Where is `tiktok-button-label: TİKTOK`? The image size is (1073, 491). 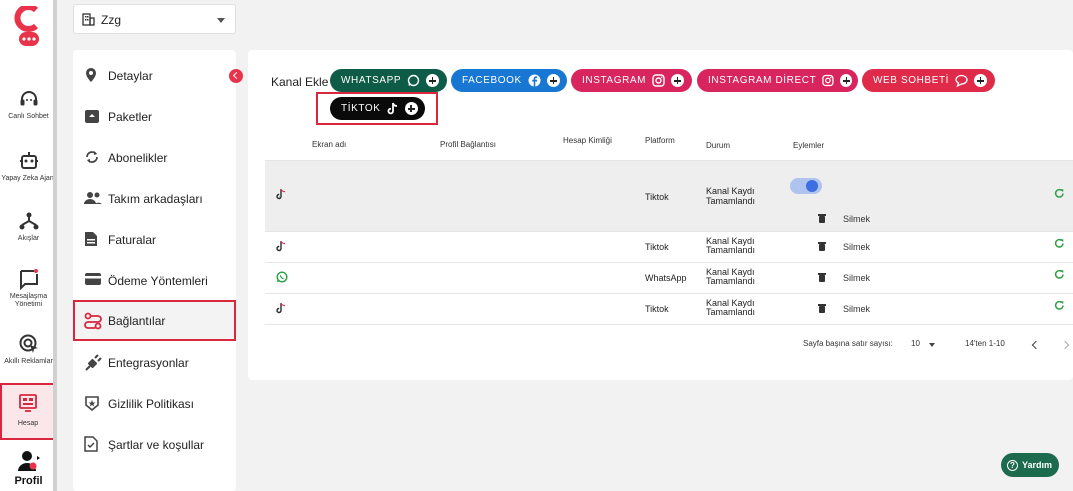
tiktok-button-label: TİKTOK is located at coordinates (361, 108).